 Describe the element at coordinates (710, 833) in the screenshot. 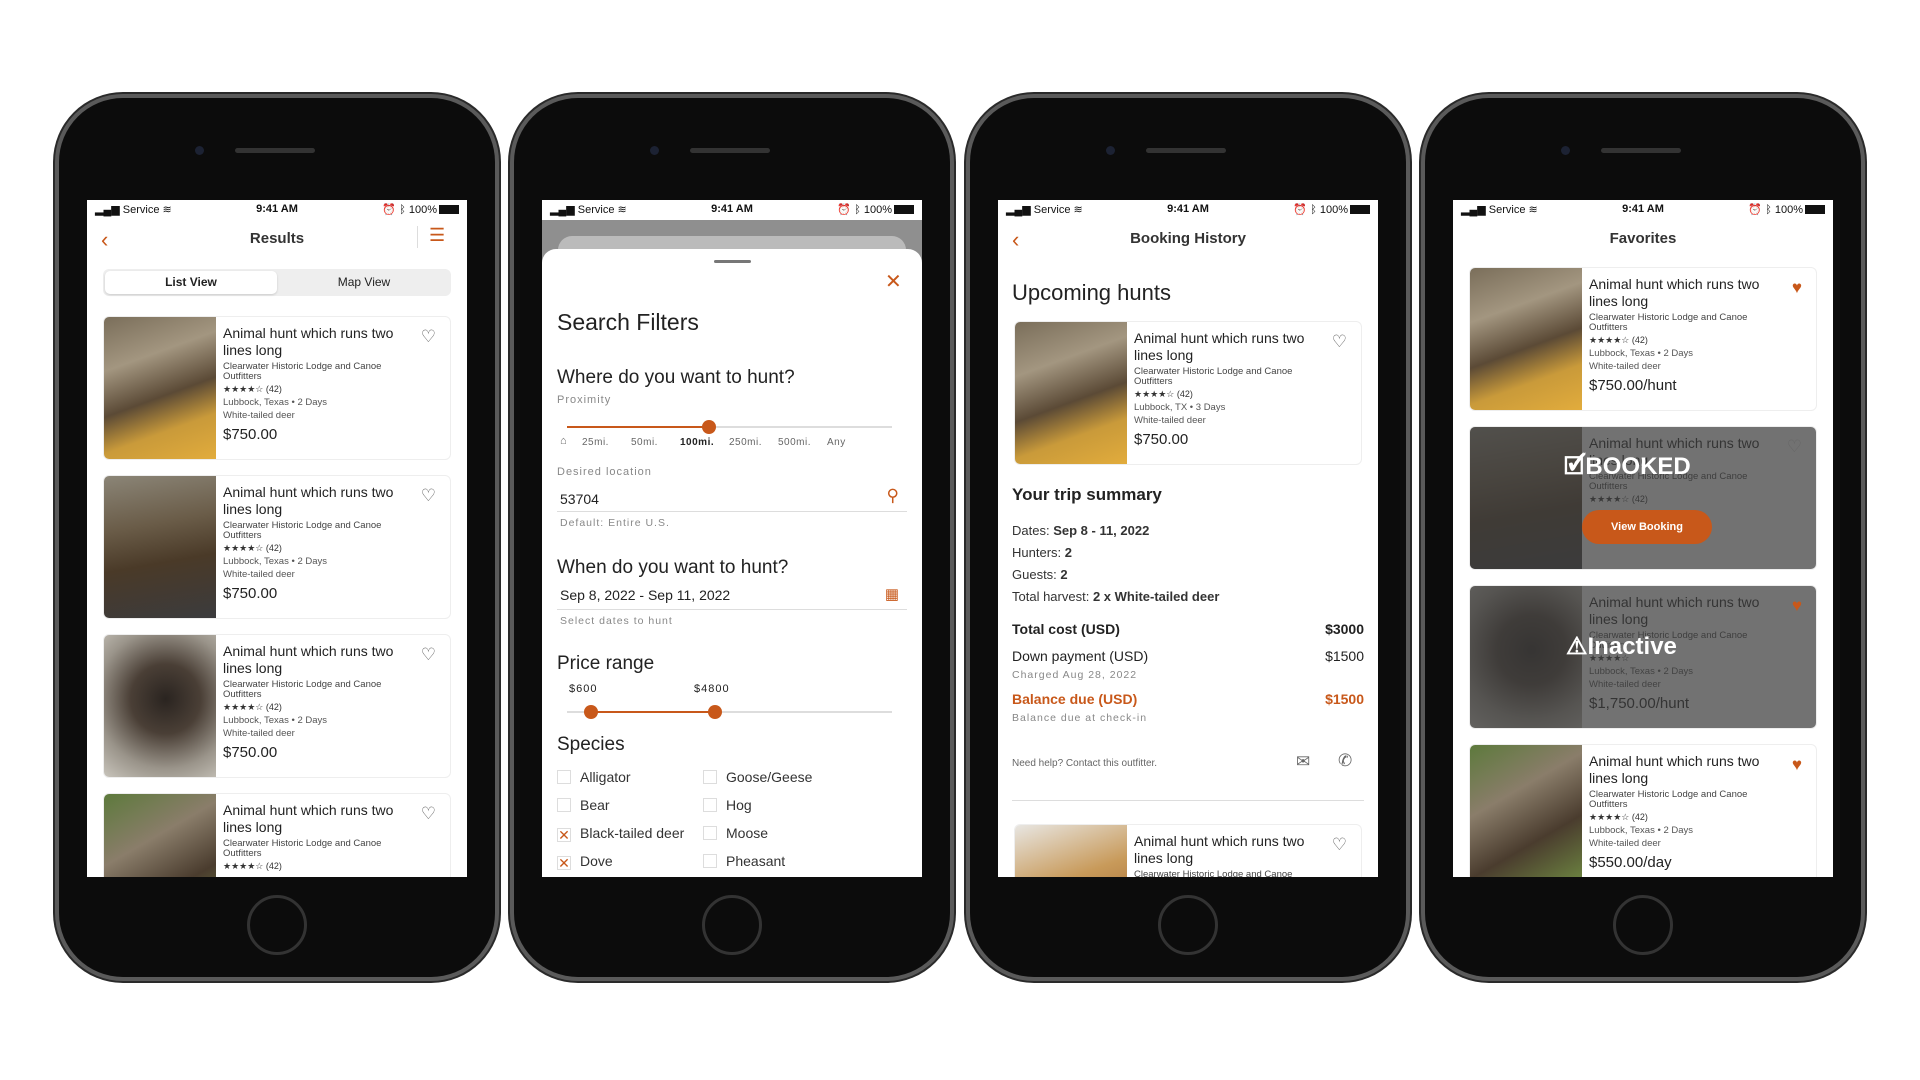

I see `checkbox-icon` at that location.